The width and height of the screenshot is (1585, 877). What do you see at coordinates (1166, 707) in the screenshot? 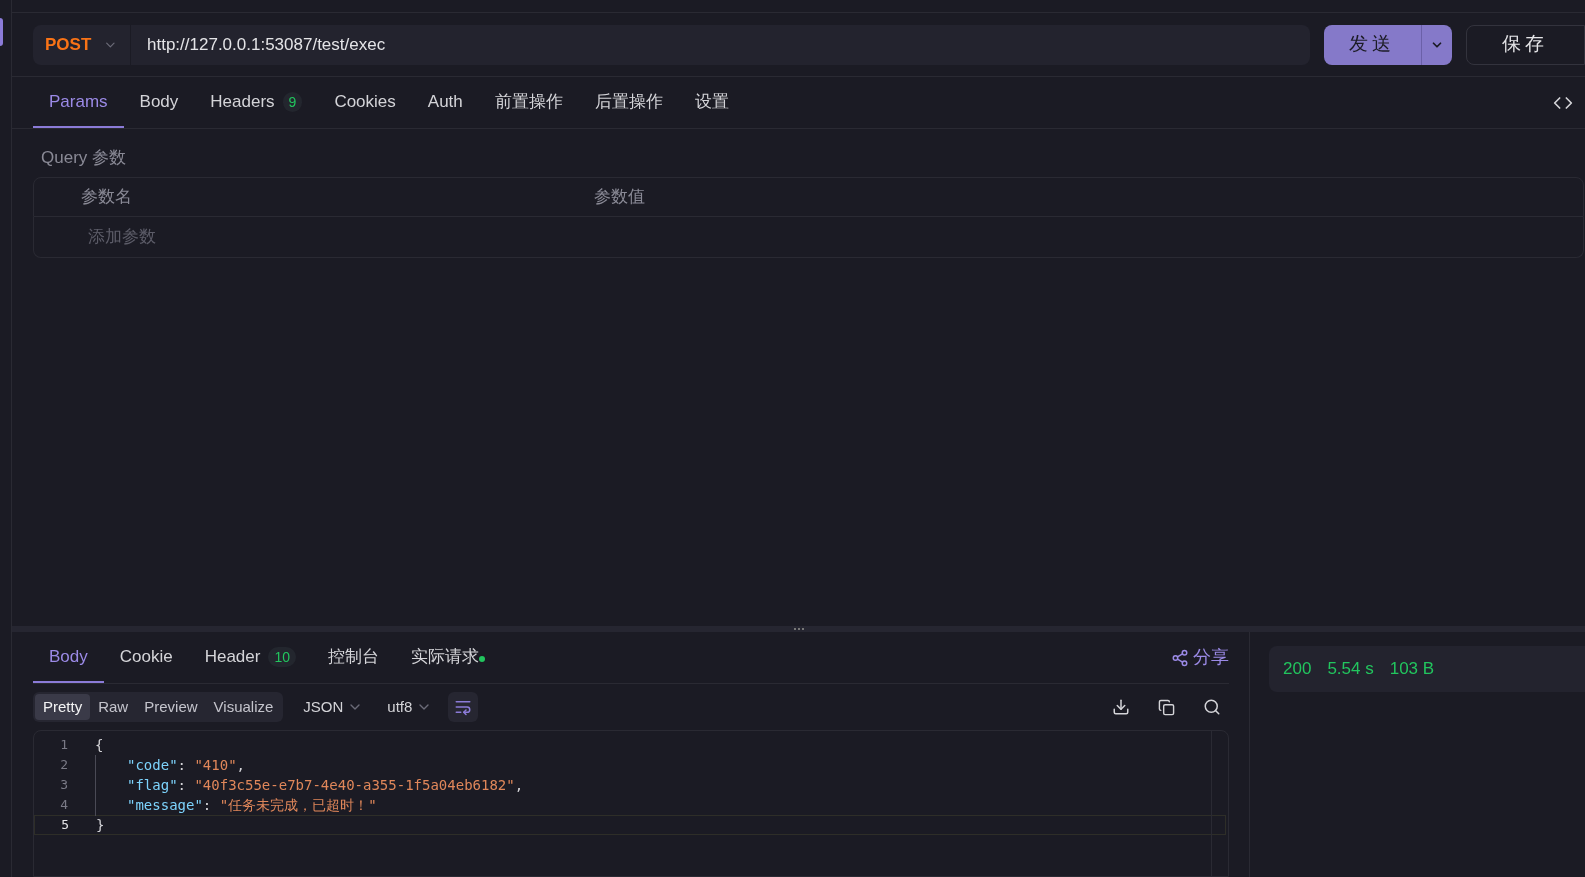
I see `copy-icon` at bounding box center [1166, 707].